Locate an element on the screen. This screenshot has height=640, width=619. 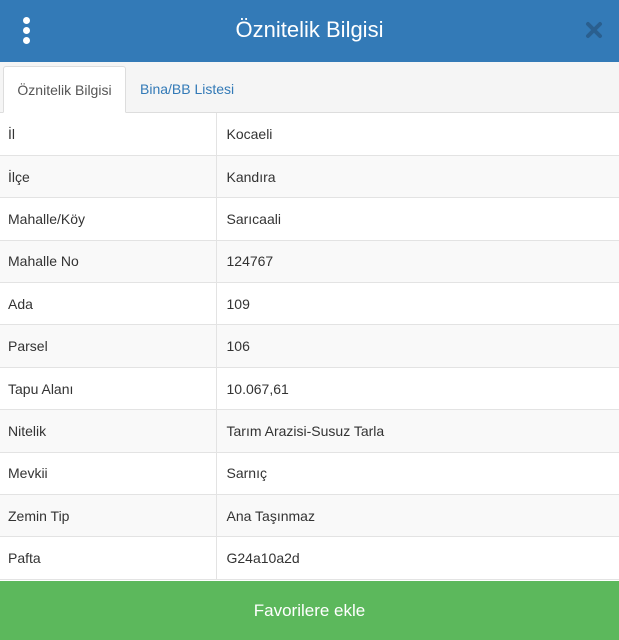
add-to-favorites-button: Favorilere ekle is located at coordinates (309, 610).